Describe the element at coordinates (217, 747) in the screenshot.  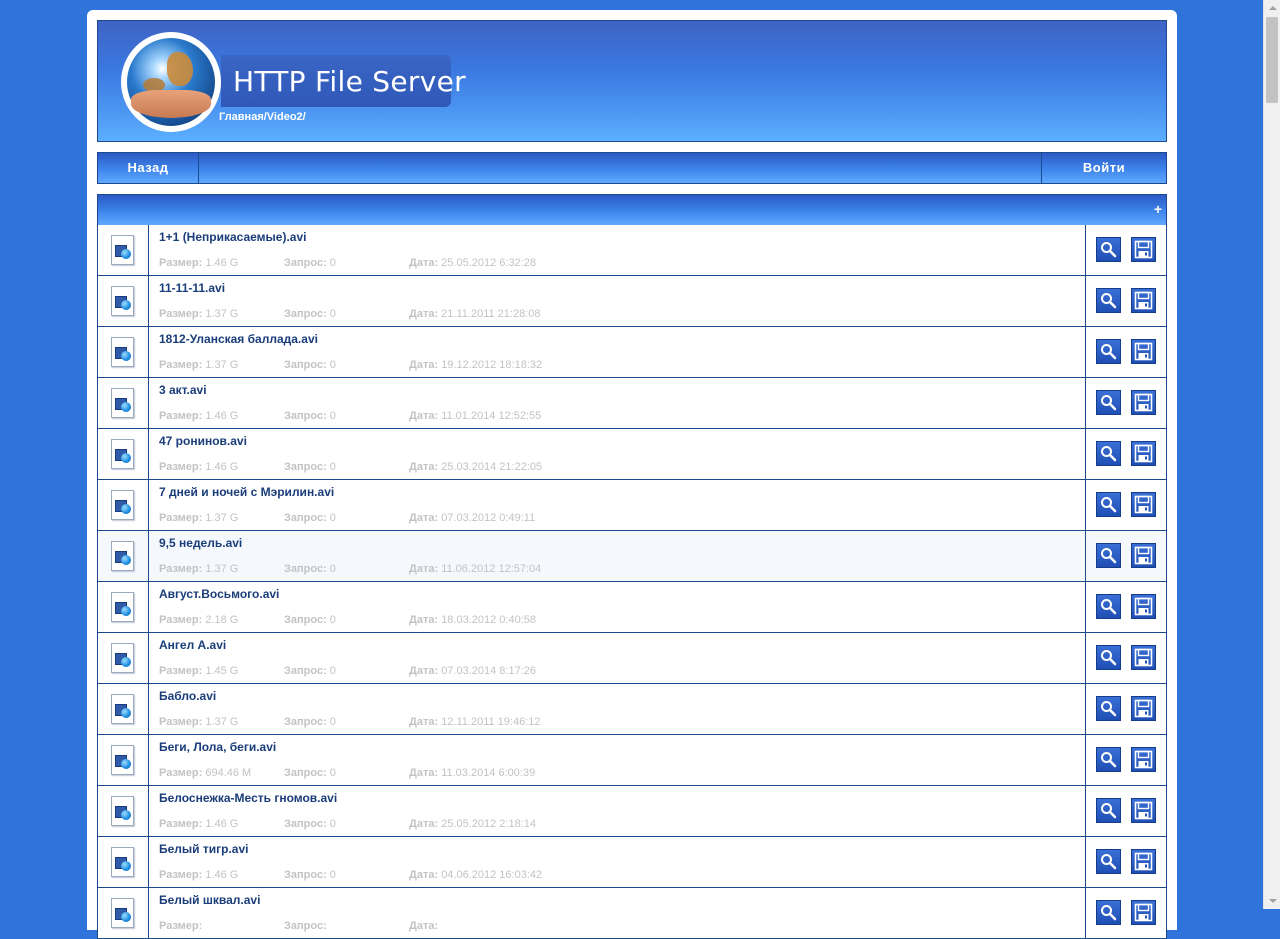
I see `file-name-link: Беги, Лола, беги.avi` at that location.